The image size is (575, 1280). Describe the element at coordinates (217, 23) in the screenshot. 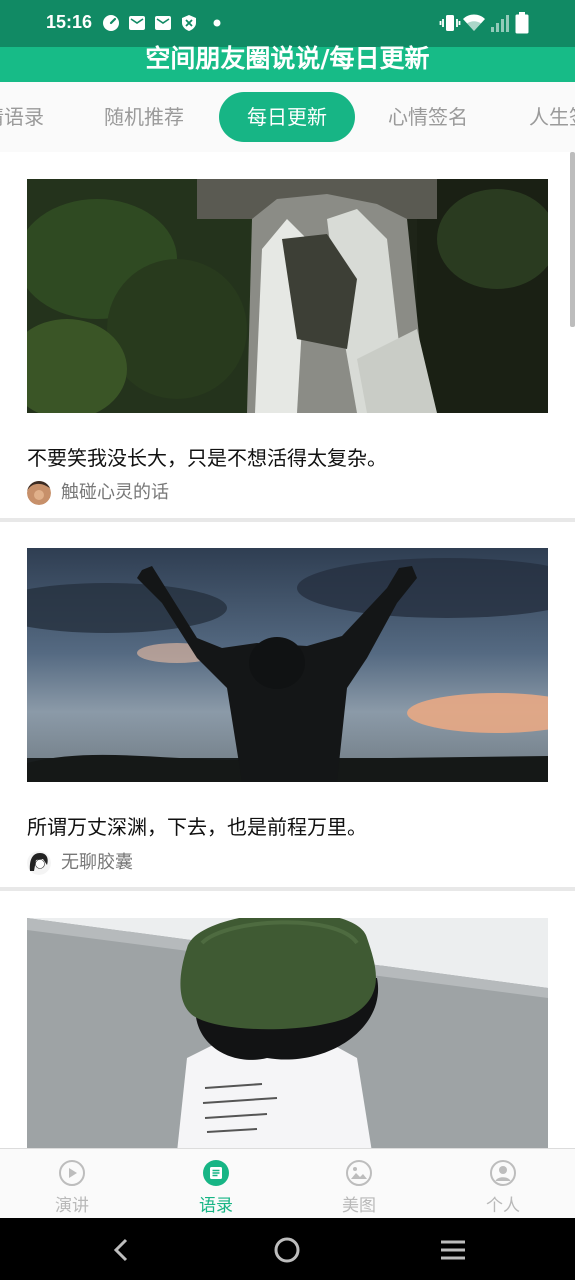

I see `dot-icon` at that location.